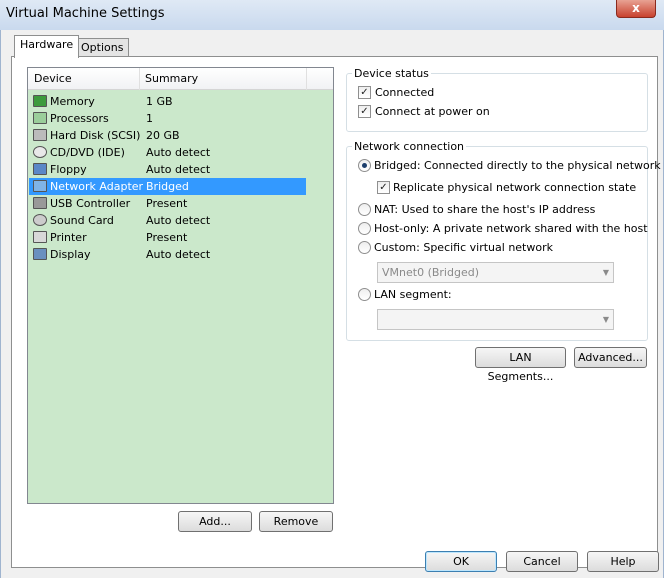 The width and height of the screenshot is (664, 578). I want to click on remove-button: Remove, so click(296, 521).